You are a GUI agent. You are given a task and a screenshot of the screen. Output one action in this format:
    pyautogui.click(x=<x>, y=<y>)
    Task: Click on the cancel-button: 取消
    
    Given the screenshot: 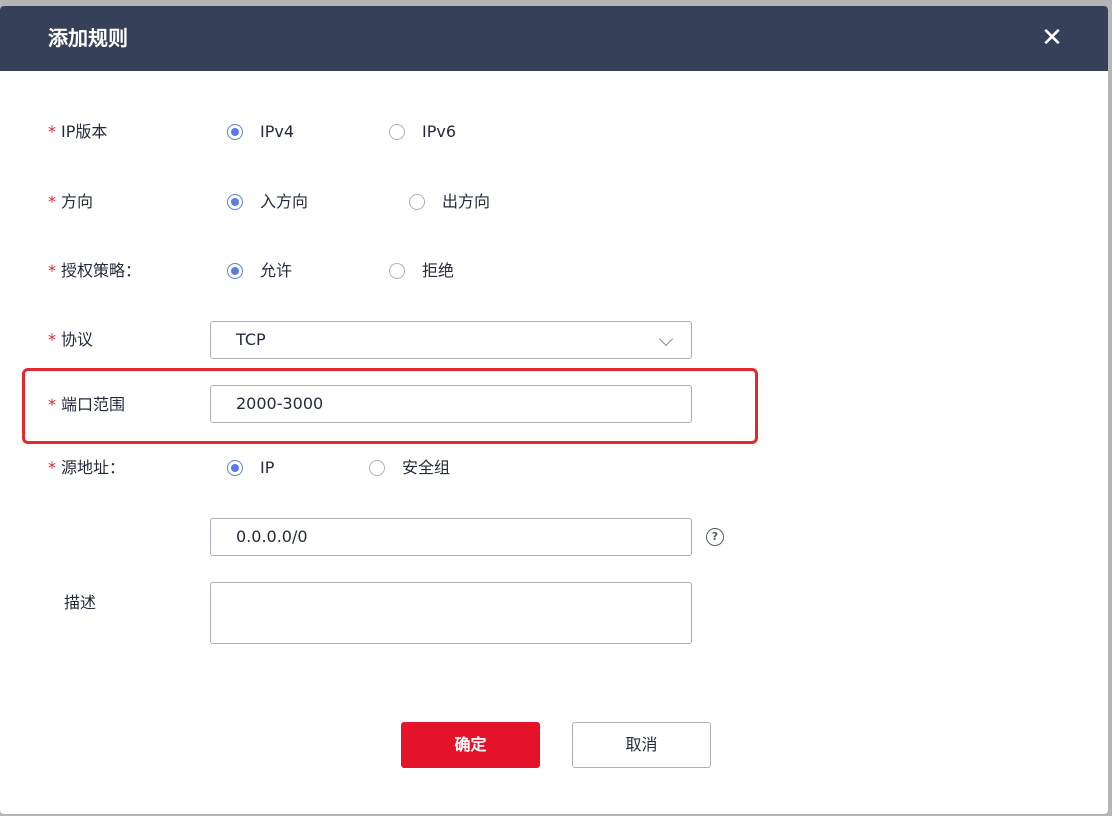 What is the action you would take?
    pyautogui.click(x=641, y=745)
    